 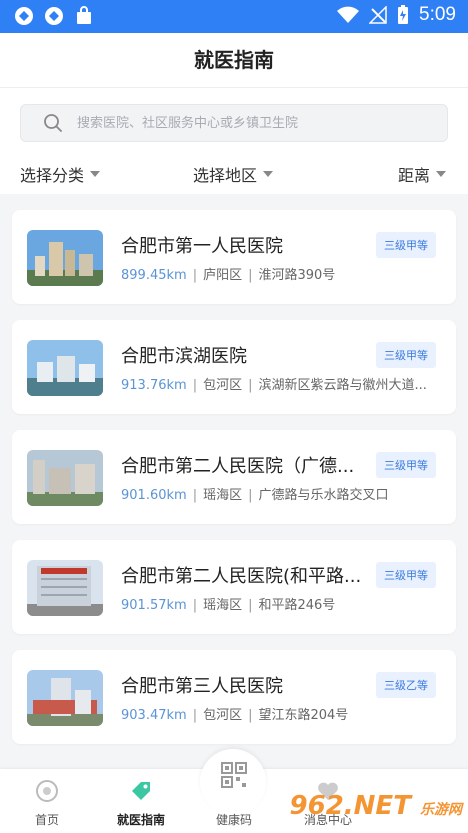 I want to click on filter-bar: 选择分类 选择地区 距离, so click(x=234, y=172).